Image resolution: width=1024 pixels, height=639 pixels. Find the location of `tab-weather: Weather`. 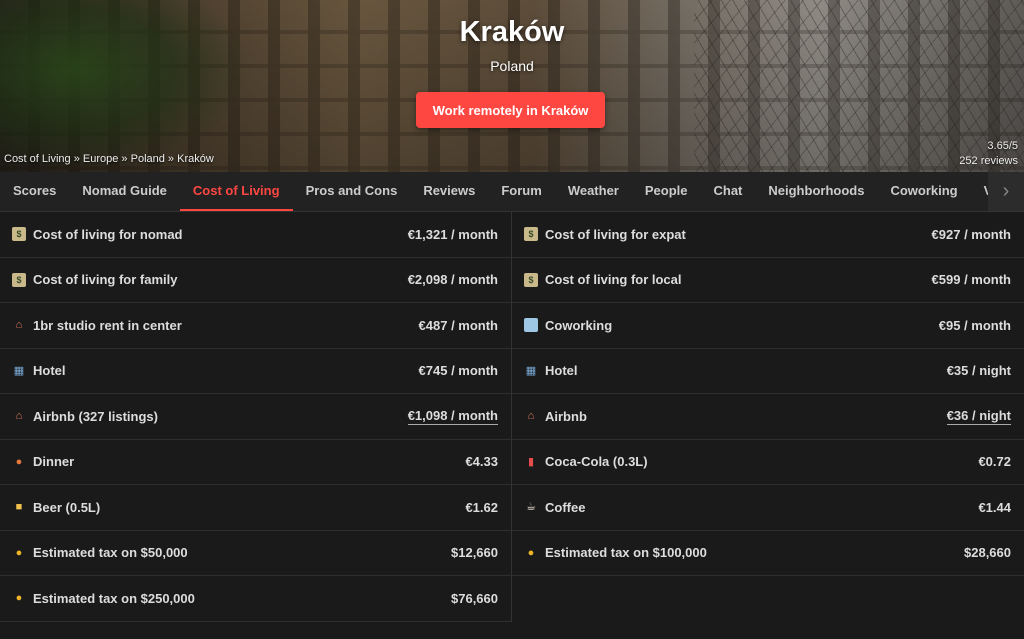

tab-weather: Weather is located at coordinates (593, 191).